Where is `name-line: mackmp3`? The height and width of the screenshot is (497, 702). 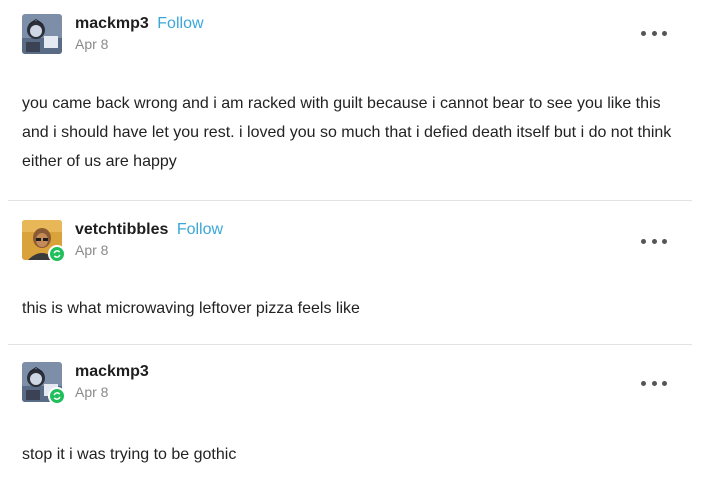
name-line: mackmp3 is located at coordinates (112, 372).